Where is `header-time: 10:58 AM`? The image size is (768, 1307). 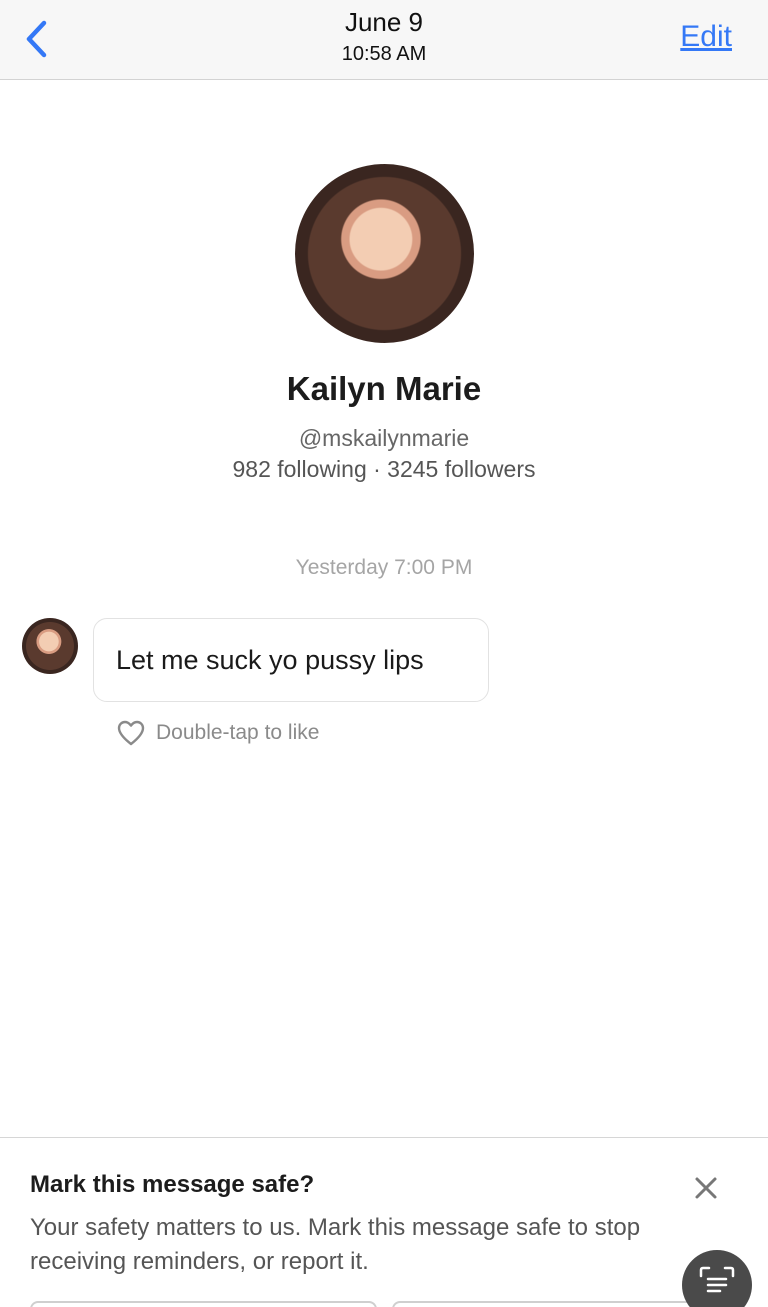
header-time: 10:58 AM is located at coordinates (384, 54).